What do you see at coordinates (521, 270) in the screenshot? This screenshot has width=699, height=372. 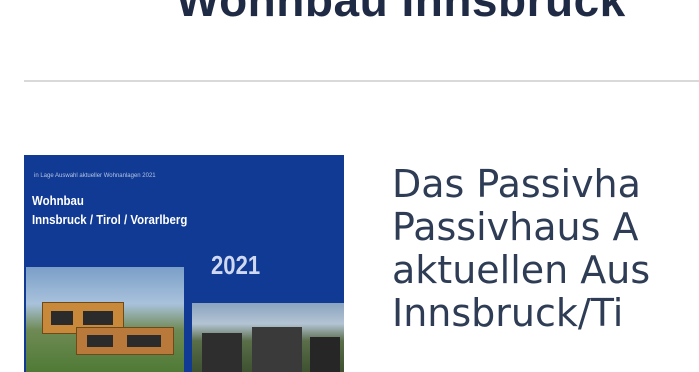 I see `intro-line: aktuellen Aus` at bounding box center [521, 270].